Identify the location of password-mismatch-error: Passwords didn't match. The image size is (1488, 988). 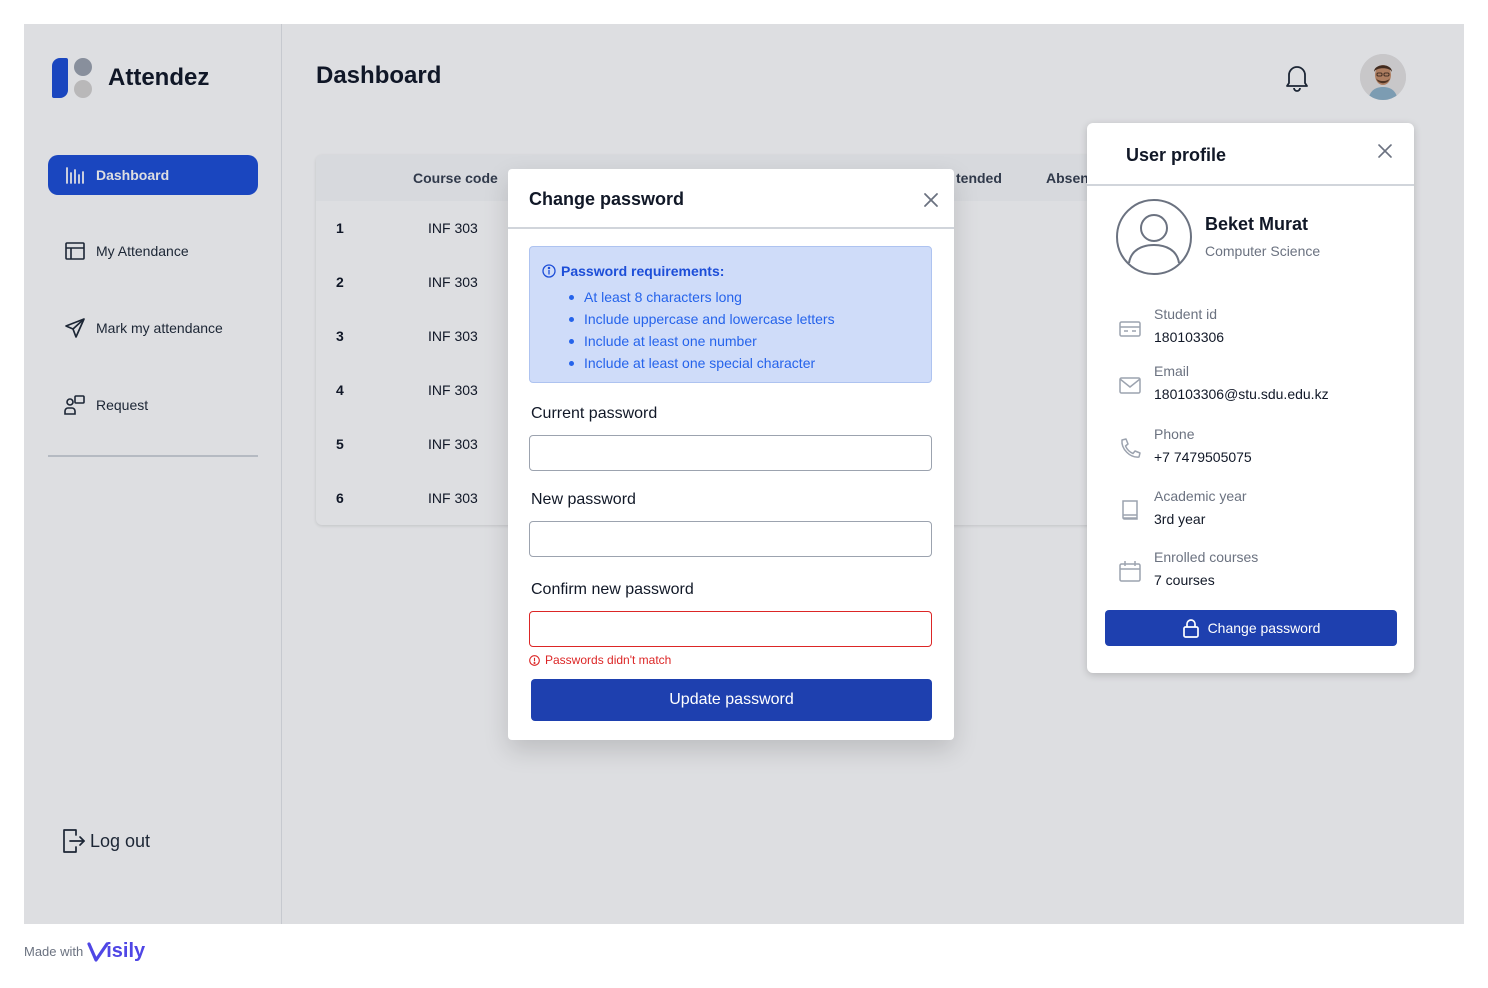
(600, 660).